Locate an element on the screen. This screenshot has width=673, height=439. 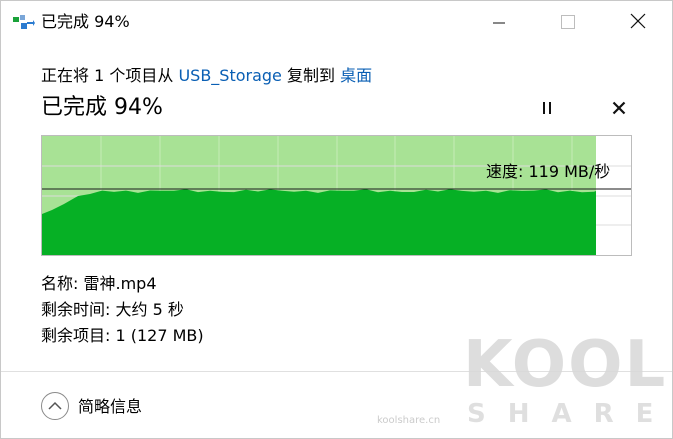
cancel-icon is located at coordinates (619, 109).